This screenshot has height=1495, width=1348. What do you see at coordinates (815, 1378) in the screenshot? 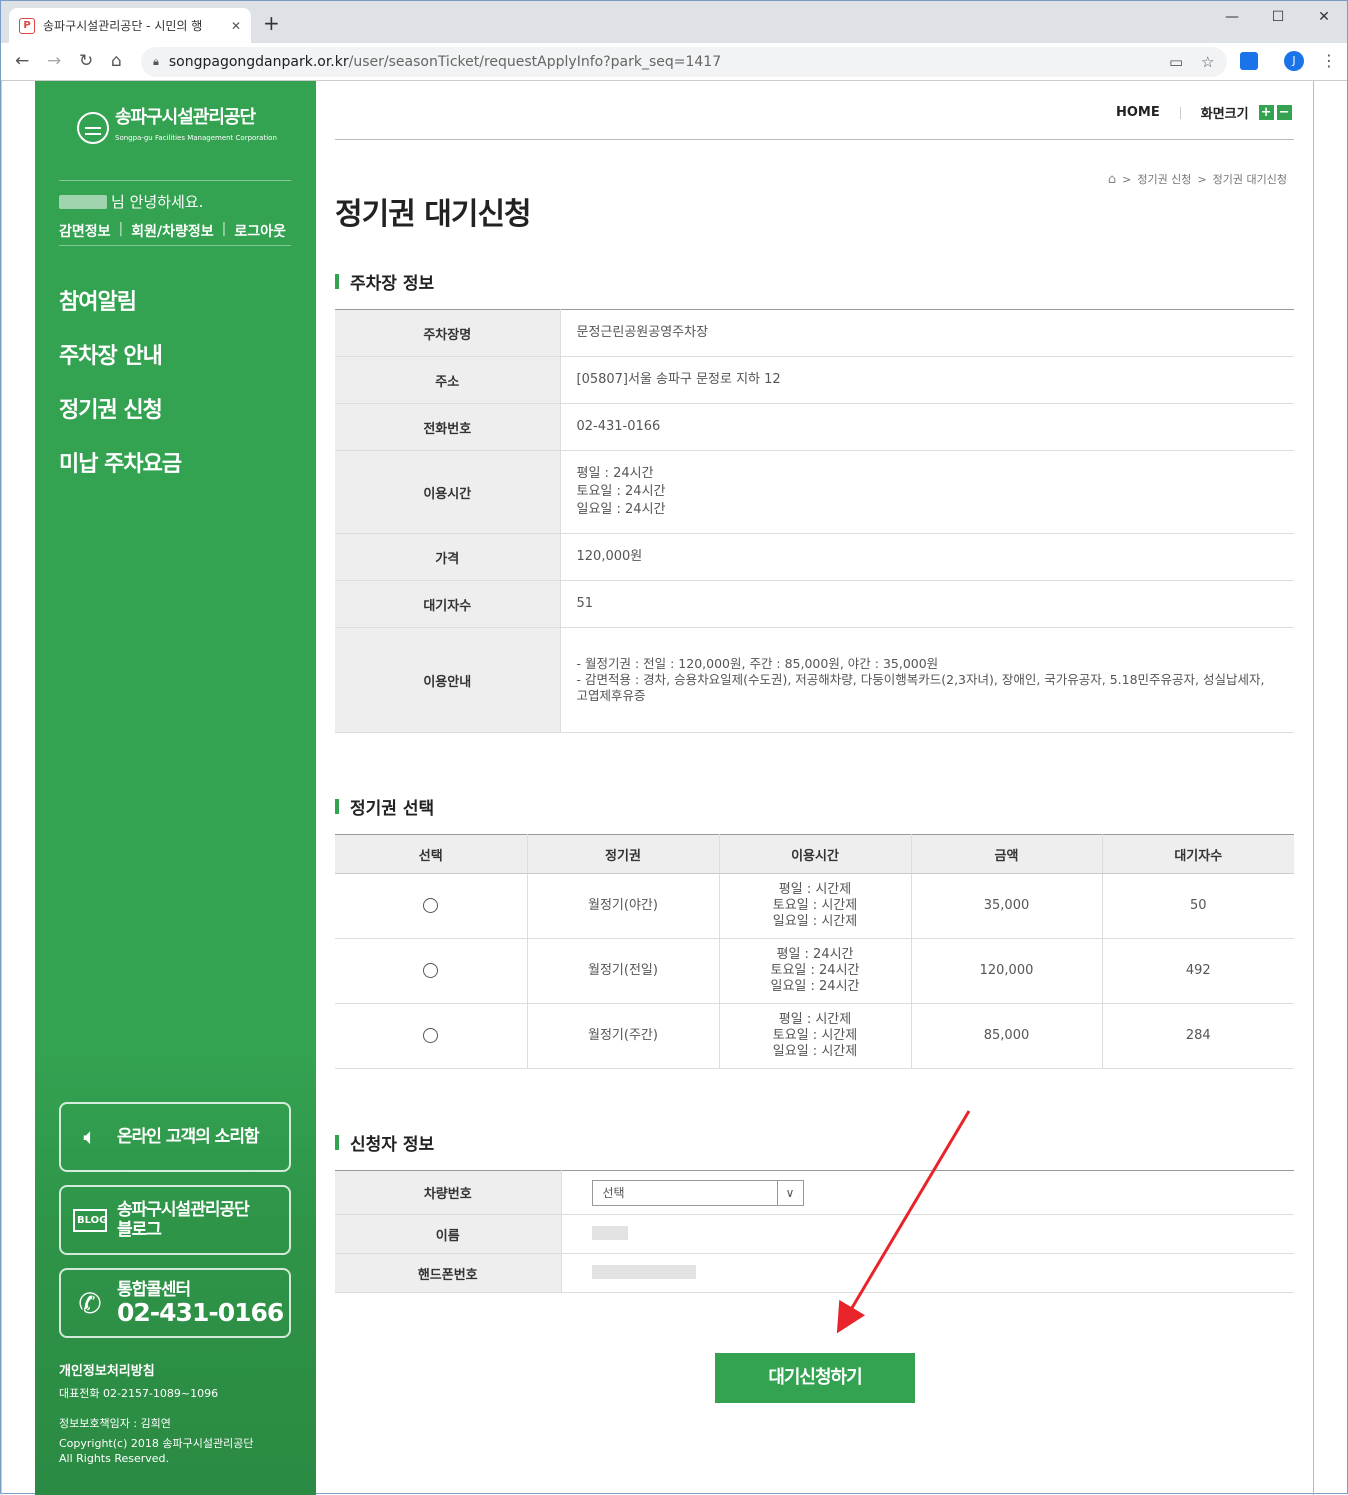
I see `waitlist-submit-button: 대기신청하기` at bounding box center [815, 1378].